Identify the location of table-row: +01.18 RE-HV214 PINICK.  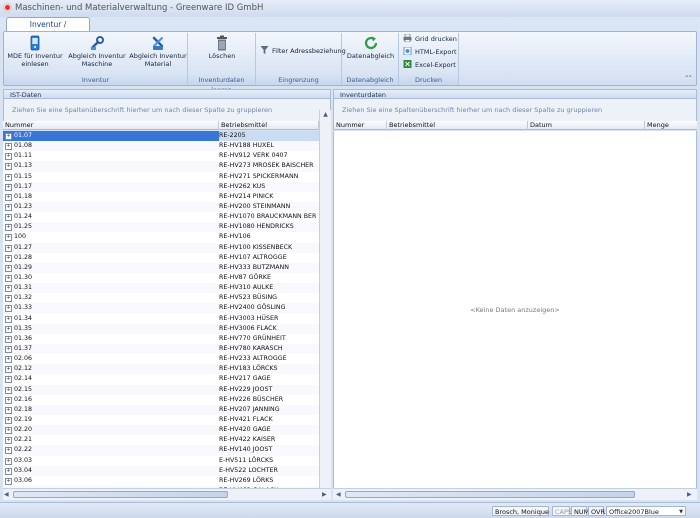
(161, 196).